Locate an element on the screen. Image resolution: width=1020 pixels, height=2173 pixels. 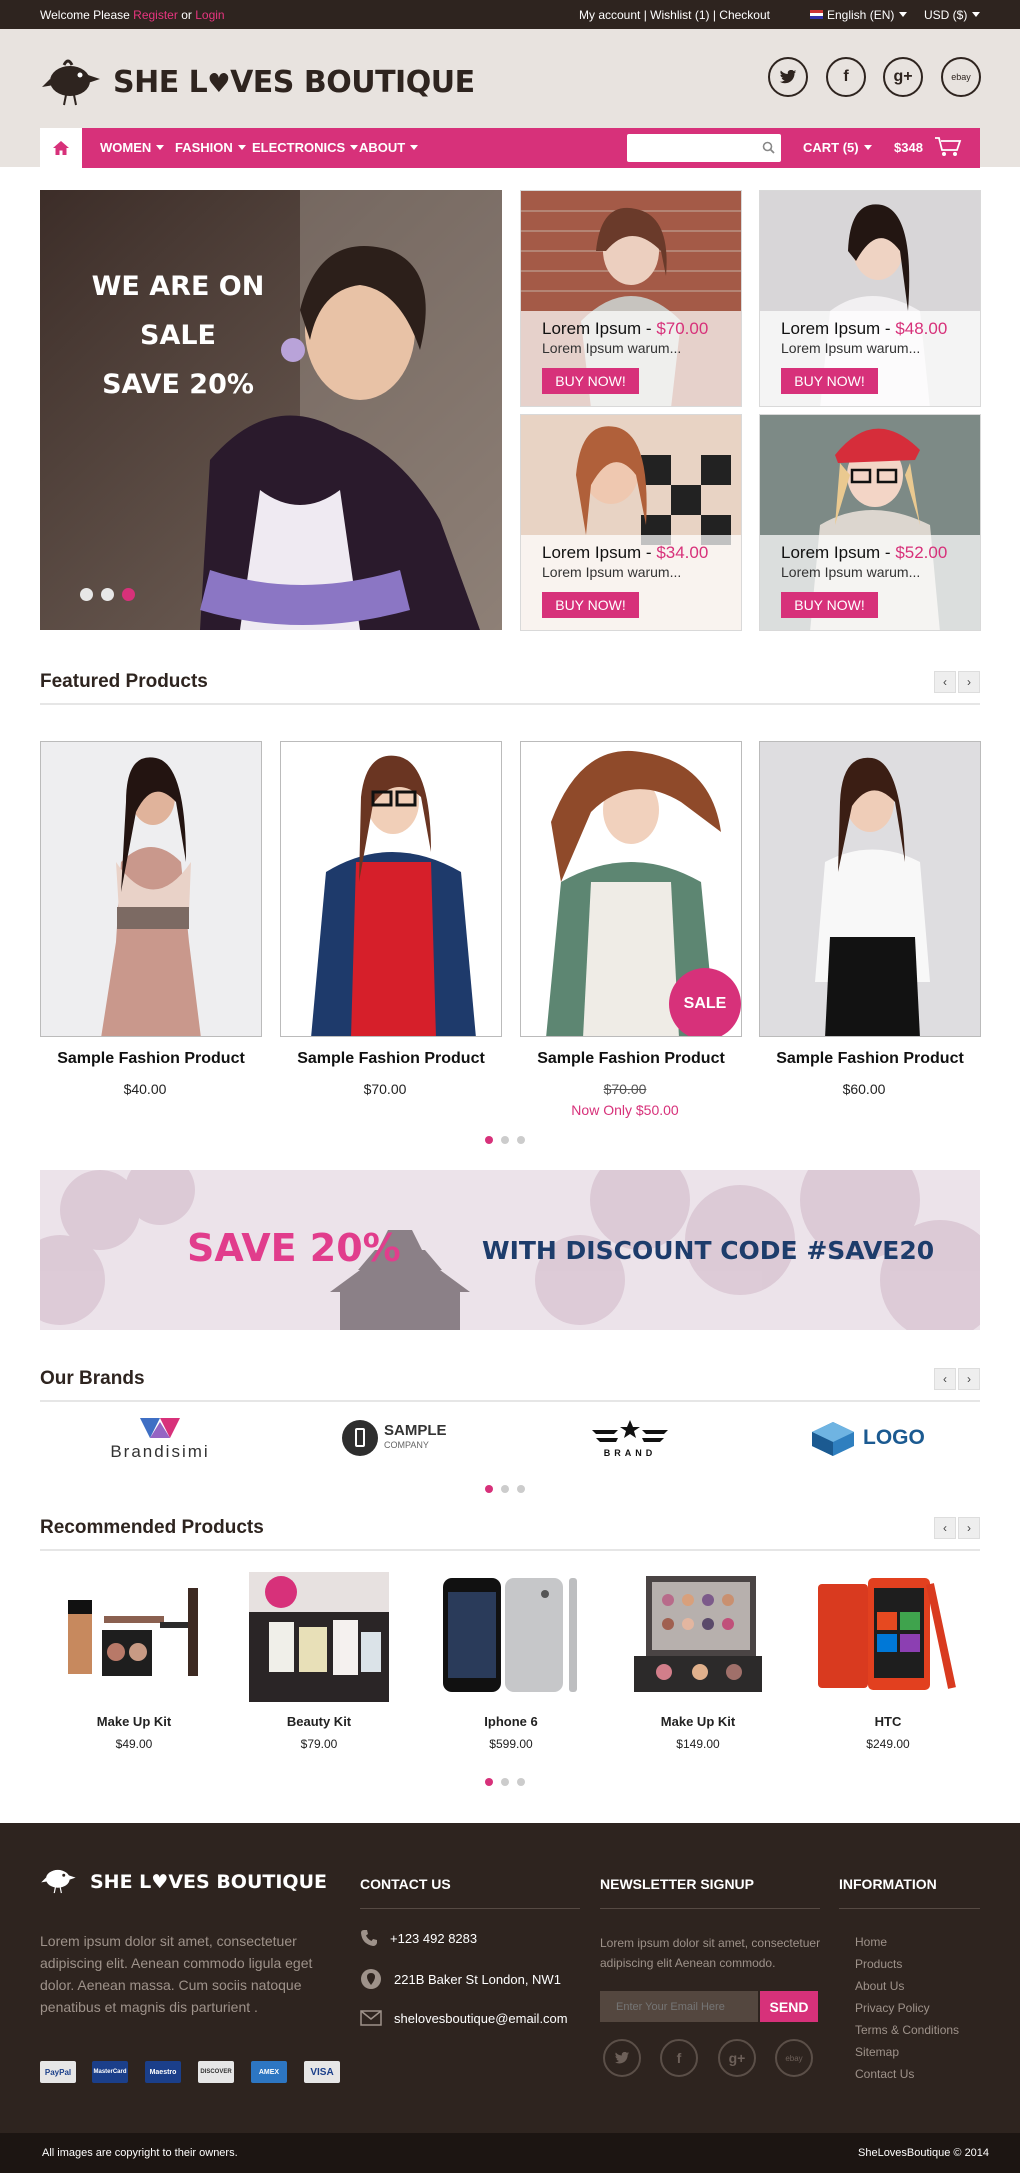
login-link: Login is located at coordinates (209, 15).